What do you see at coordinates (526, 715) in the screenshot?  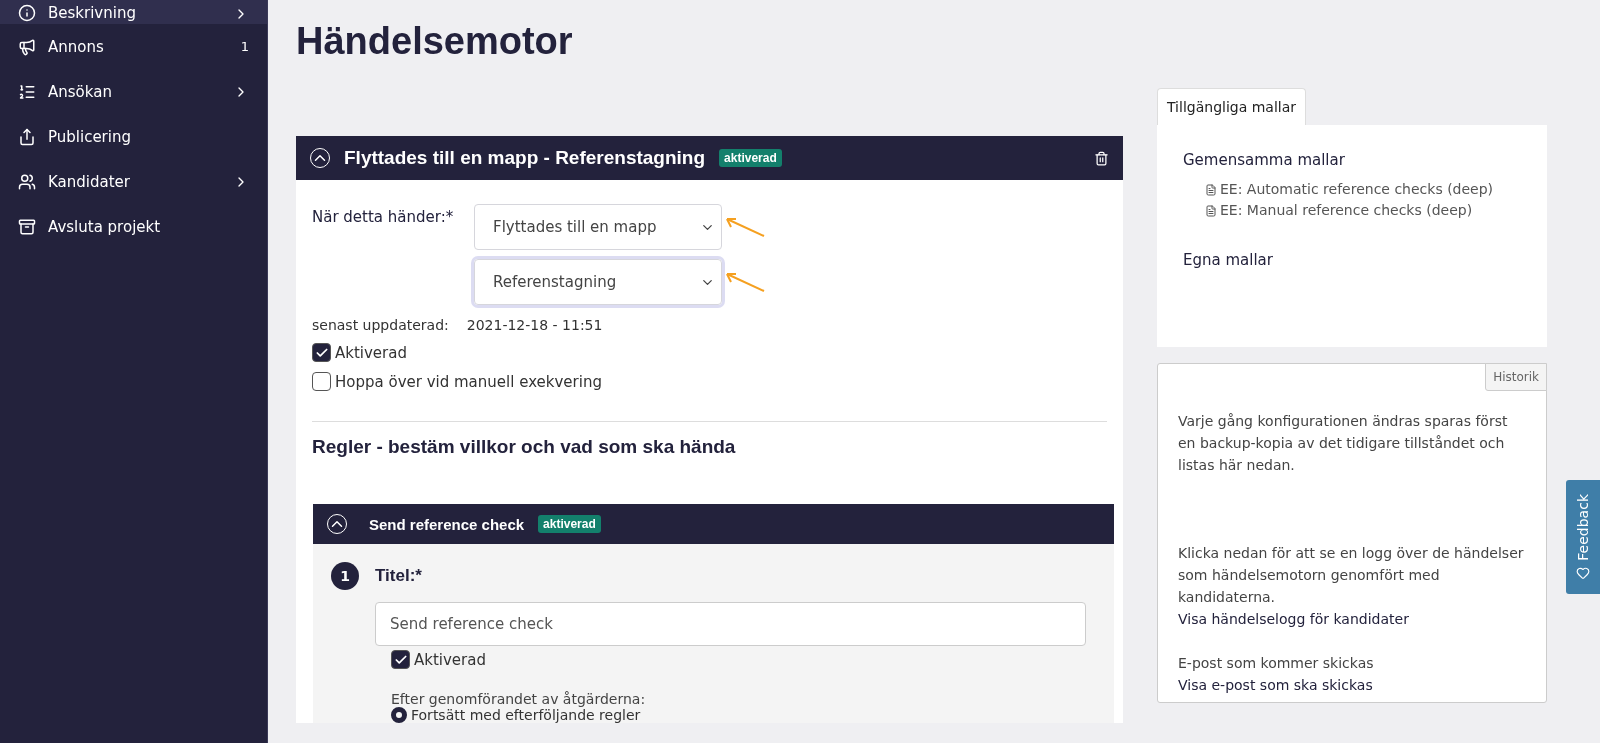 I see `radio-label: Fortsätt med efterföljande regler` at bounding box center [526, 715].